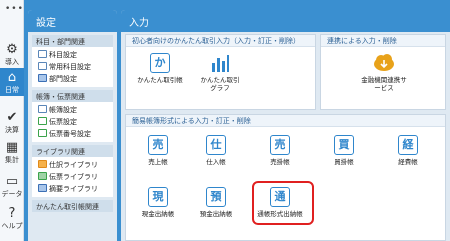 The width and height of the screenshot is (450, 241). I want to click on expense-icon: 経, so click(408, 145).